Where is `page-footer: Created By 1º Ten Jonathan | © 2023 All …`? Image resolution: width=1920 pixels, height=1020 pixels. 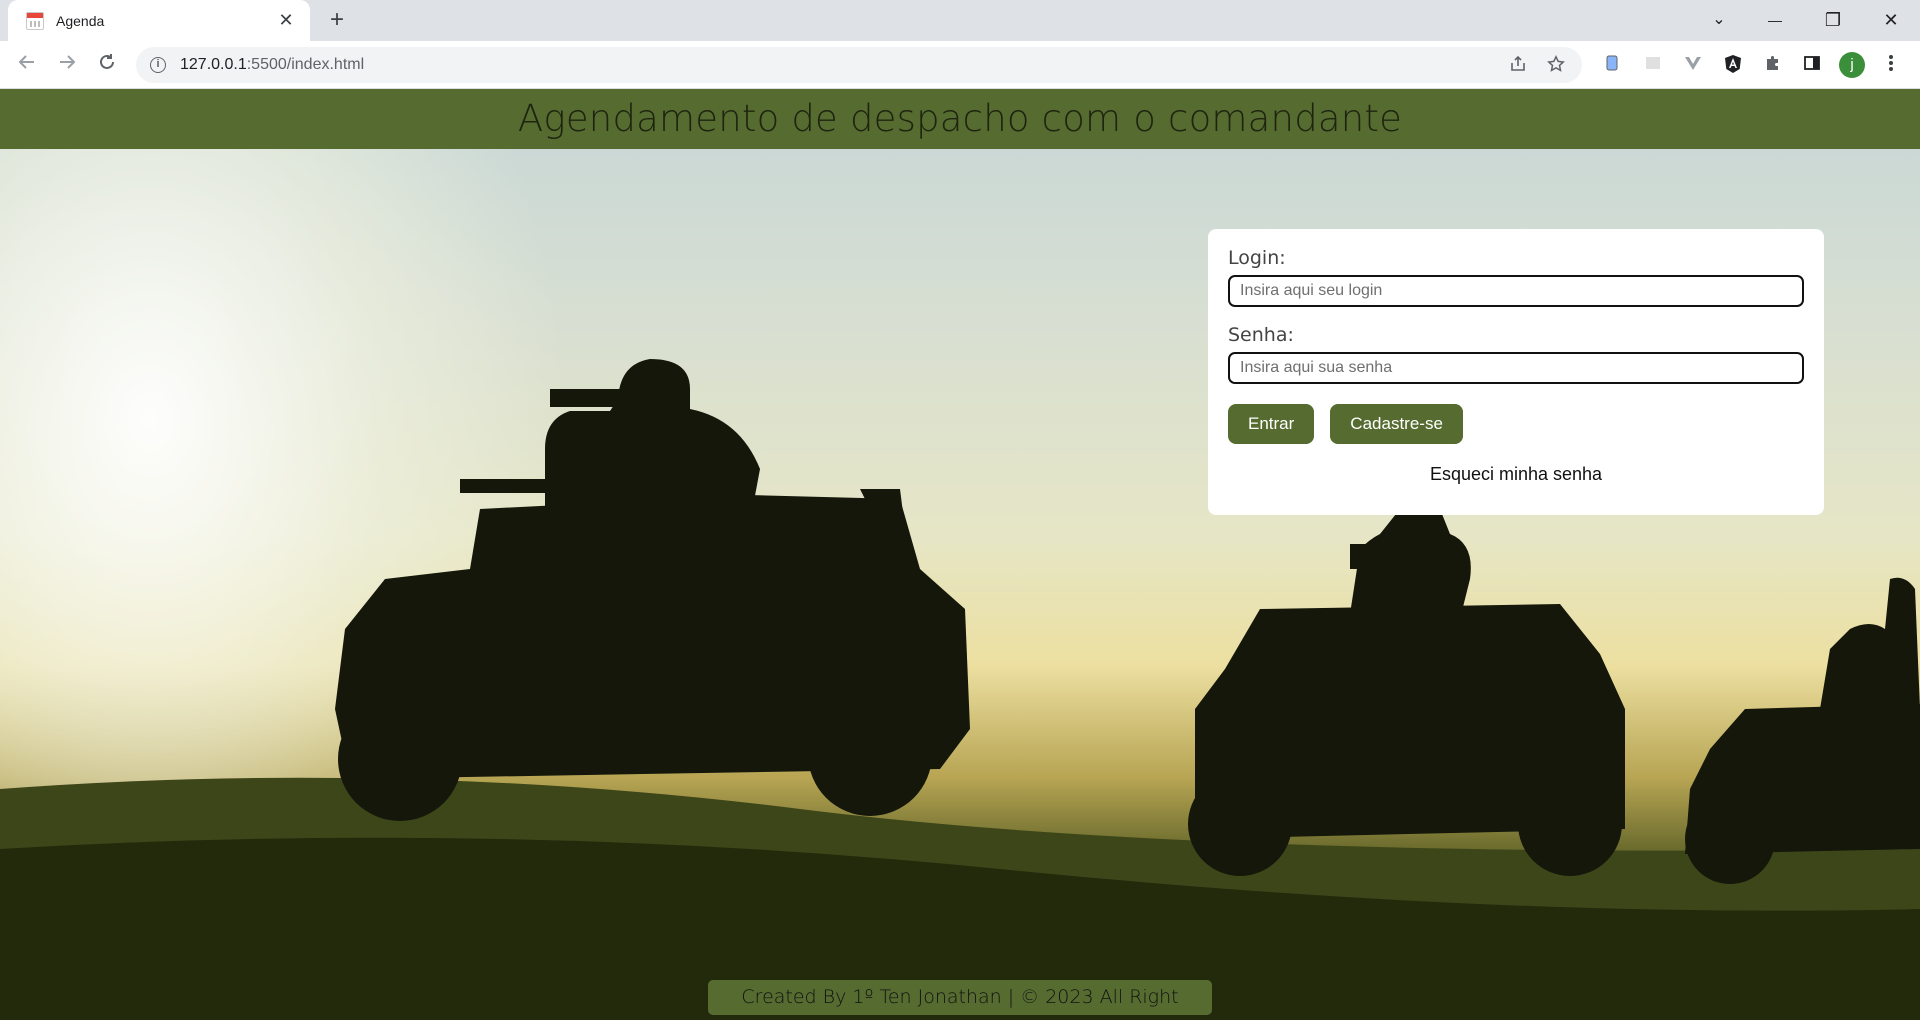
page-footer: Created By 1º Ten Jonathan | © 2023 All … is located at coordinates (960, 997).